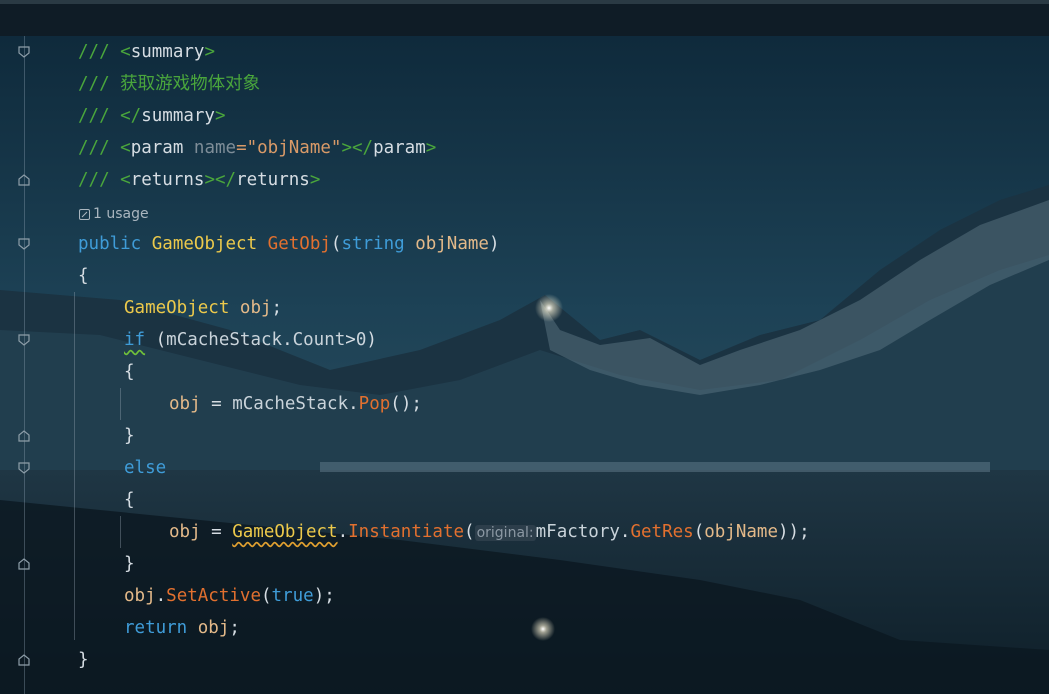  Describe the element at coordinates (229, 596) in the screenshot. I see `code-line: obj.SetActive(true);` at that location.